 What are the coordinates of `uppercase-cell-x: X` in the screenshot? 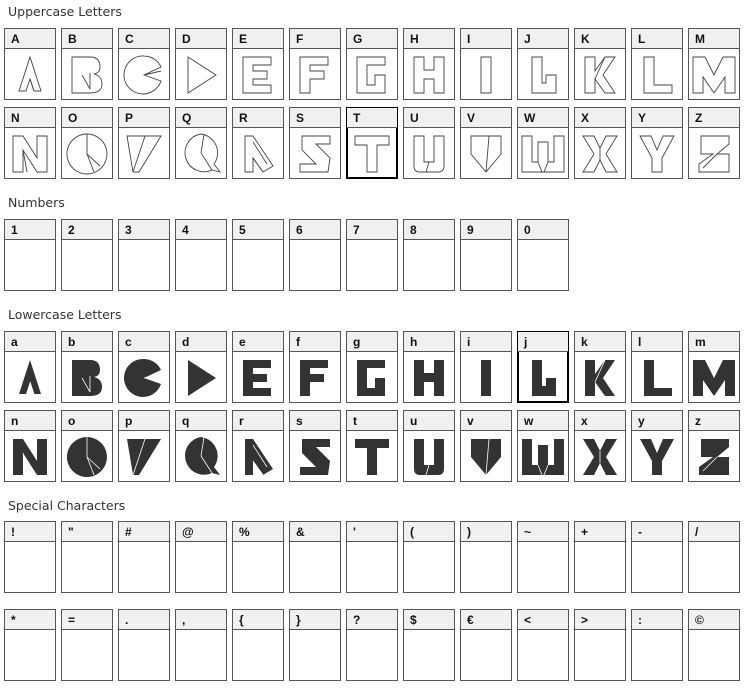 It's located at (600, 143).